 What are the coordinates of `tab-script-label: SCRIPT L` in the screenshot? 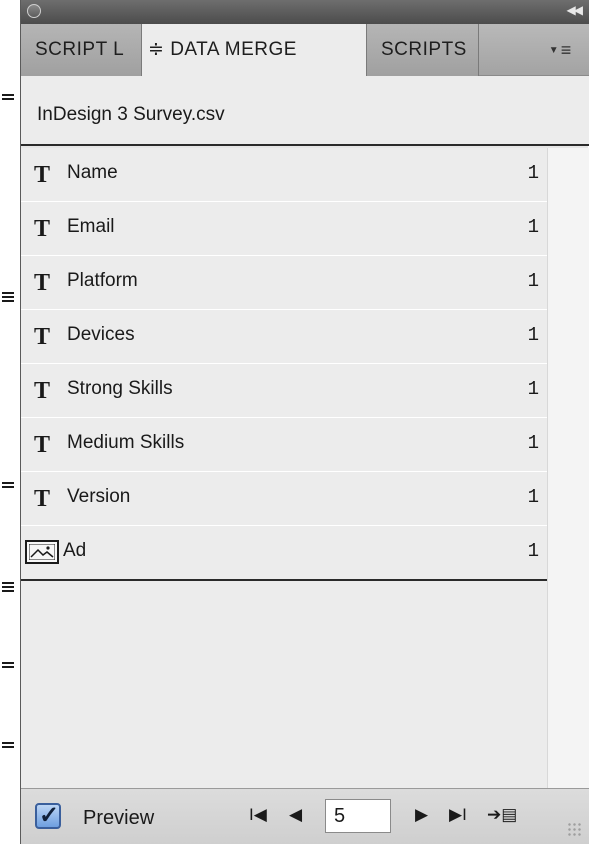 It's located at (81, 50).